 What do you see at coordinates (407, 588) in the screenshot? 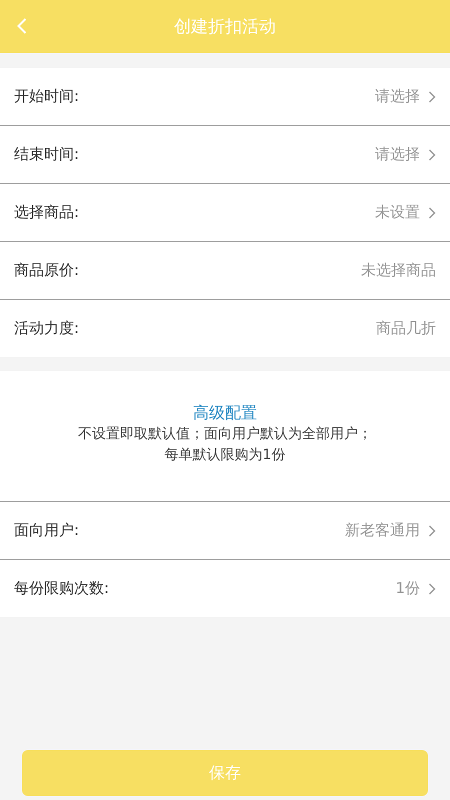
I see `row-value: 1份` at bounding box center [407, 588].